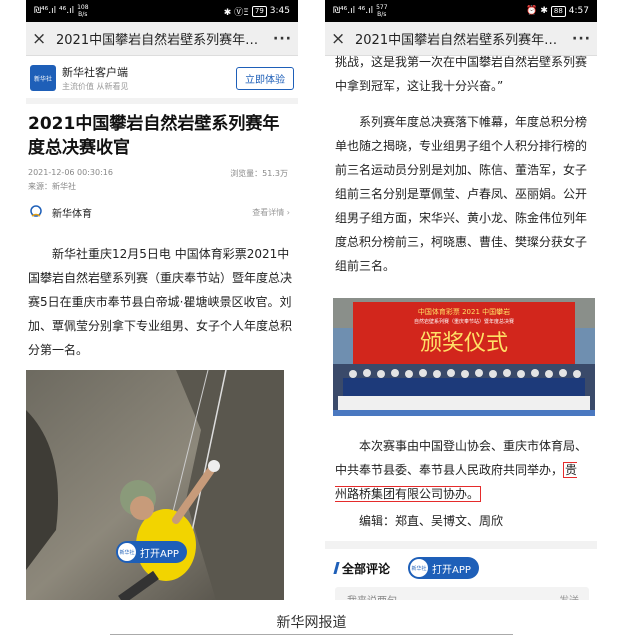 This screenshot has height=637, width=623. Describe the element at coordinates (95, 86) in the screenshot. I see `app-slogan: 主流价值 从新看见` at that location.